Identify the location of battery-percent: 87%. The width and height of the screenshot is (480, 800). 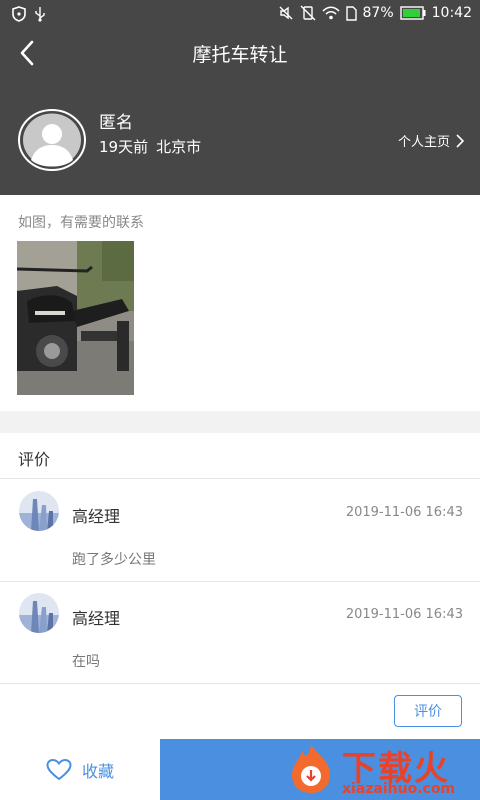
(378, 13).